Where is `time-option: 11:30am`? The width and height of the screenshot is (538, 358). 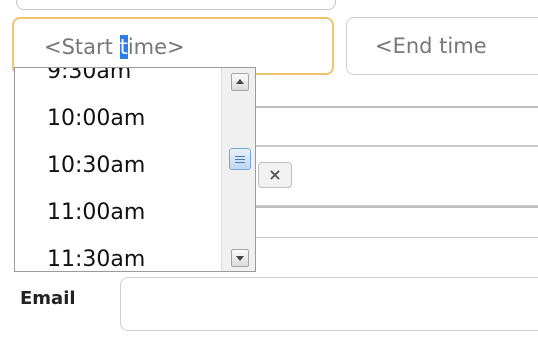 time-option: 11:30am is located at coordinates (118, 253).